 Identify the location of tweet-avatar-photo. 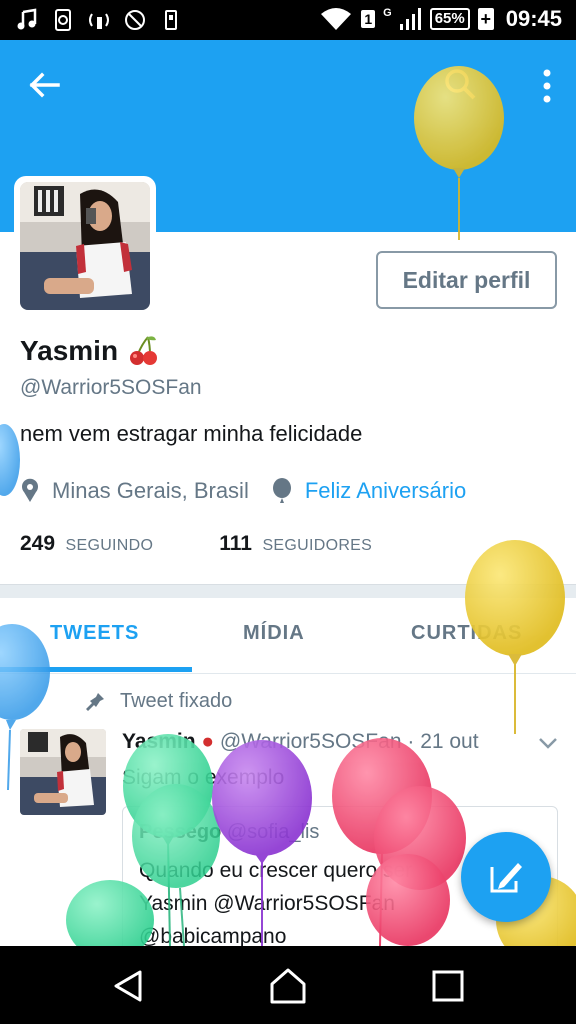
(63, 772).